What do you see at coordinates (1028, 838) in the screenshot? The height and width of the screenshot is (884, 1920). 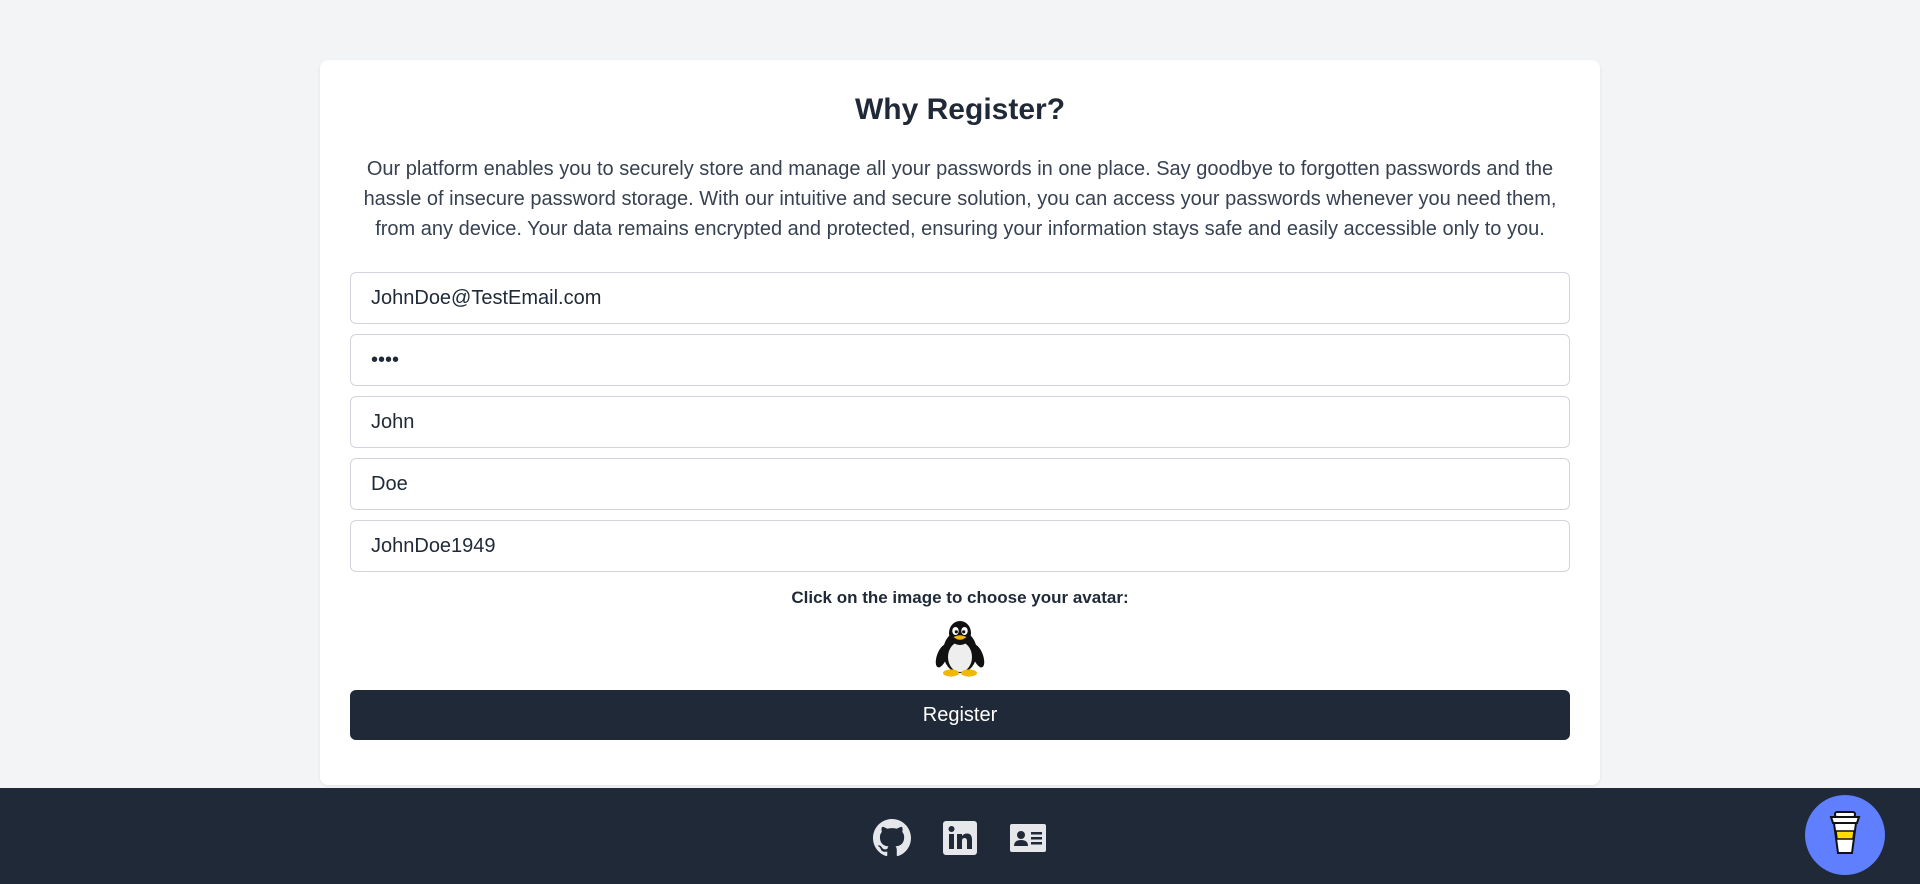 I see `contact-card-icon` at bounding box center [1028, 838].